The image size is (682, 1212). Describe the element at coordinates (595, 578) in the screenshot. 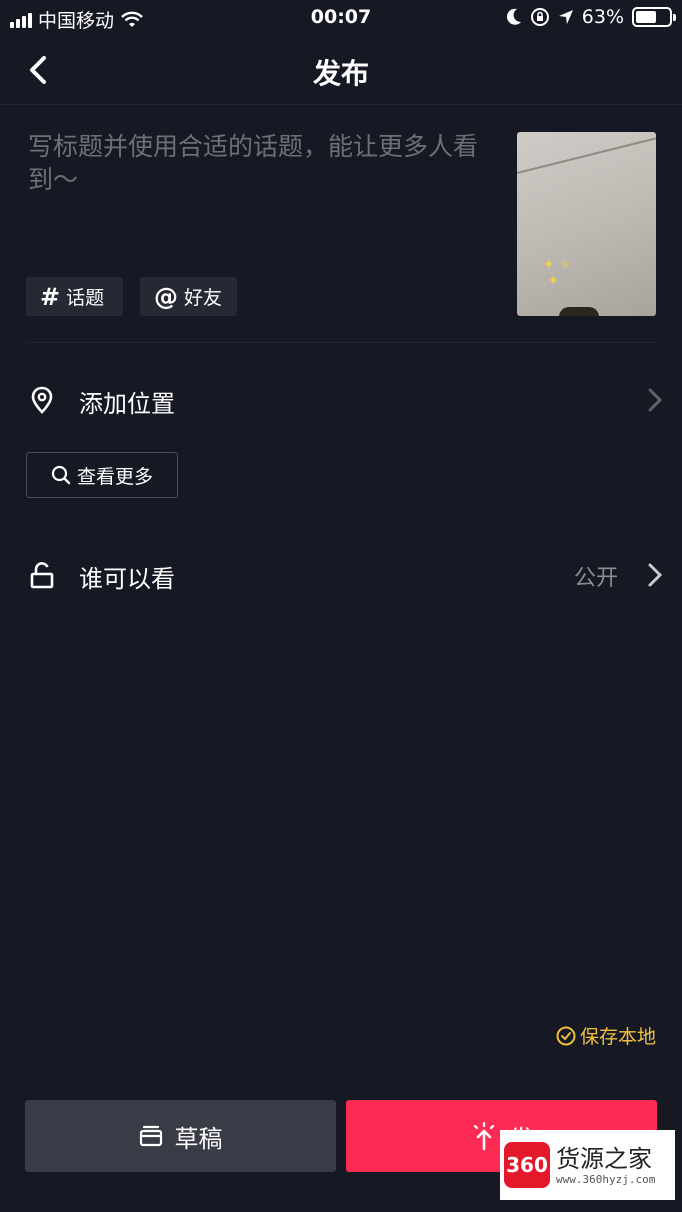

I see `privacy-value: 公开` at that location.